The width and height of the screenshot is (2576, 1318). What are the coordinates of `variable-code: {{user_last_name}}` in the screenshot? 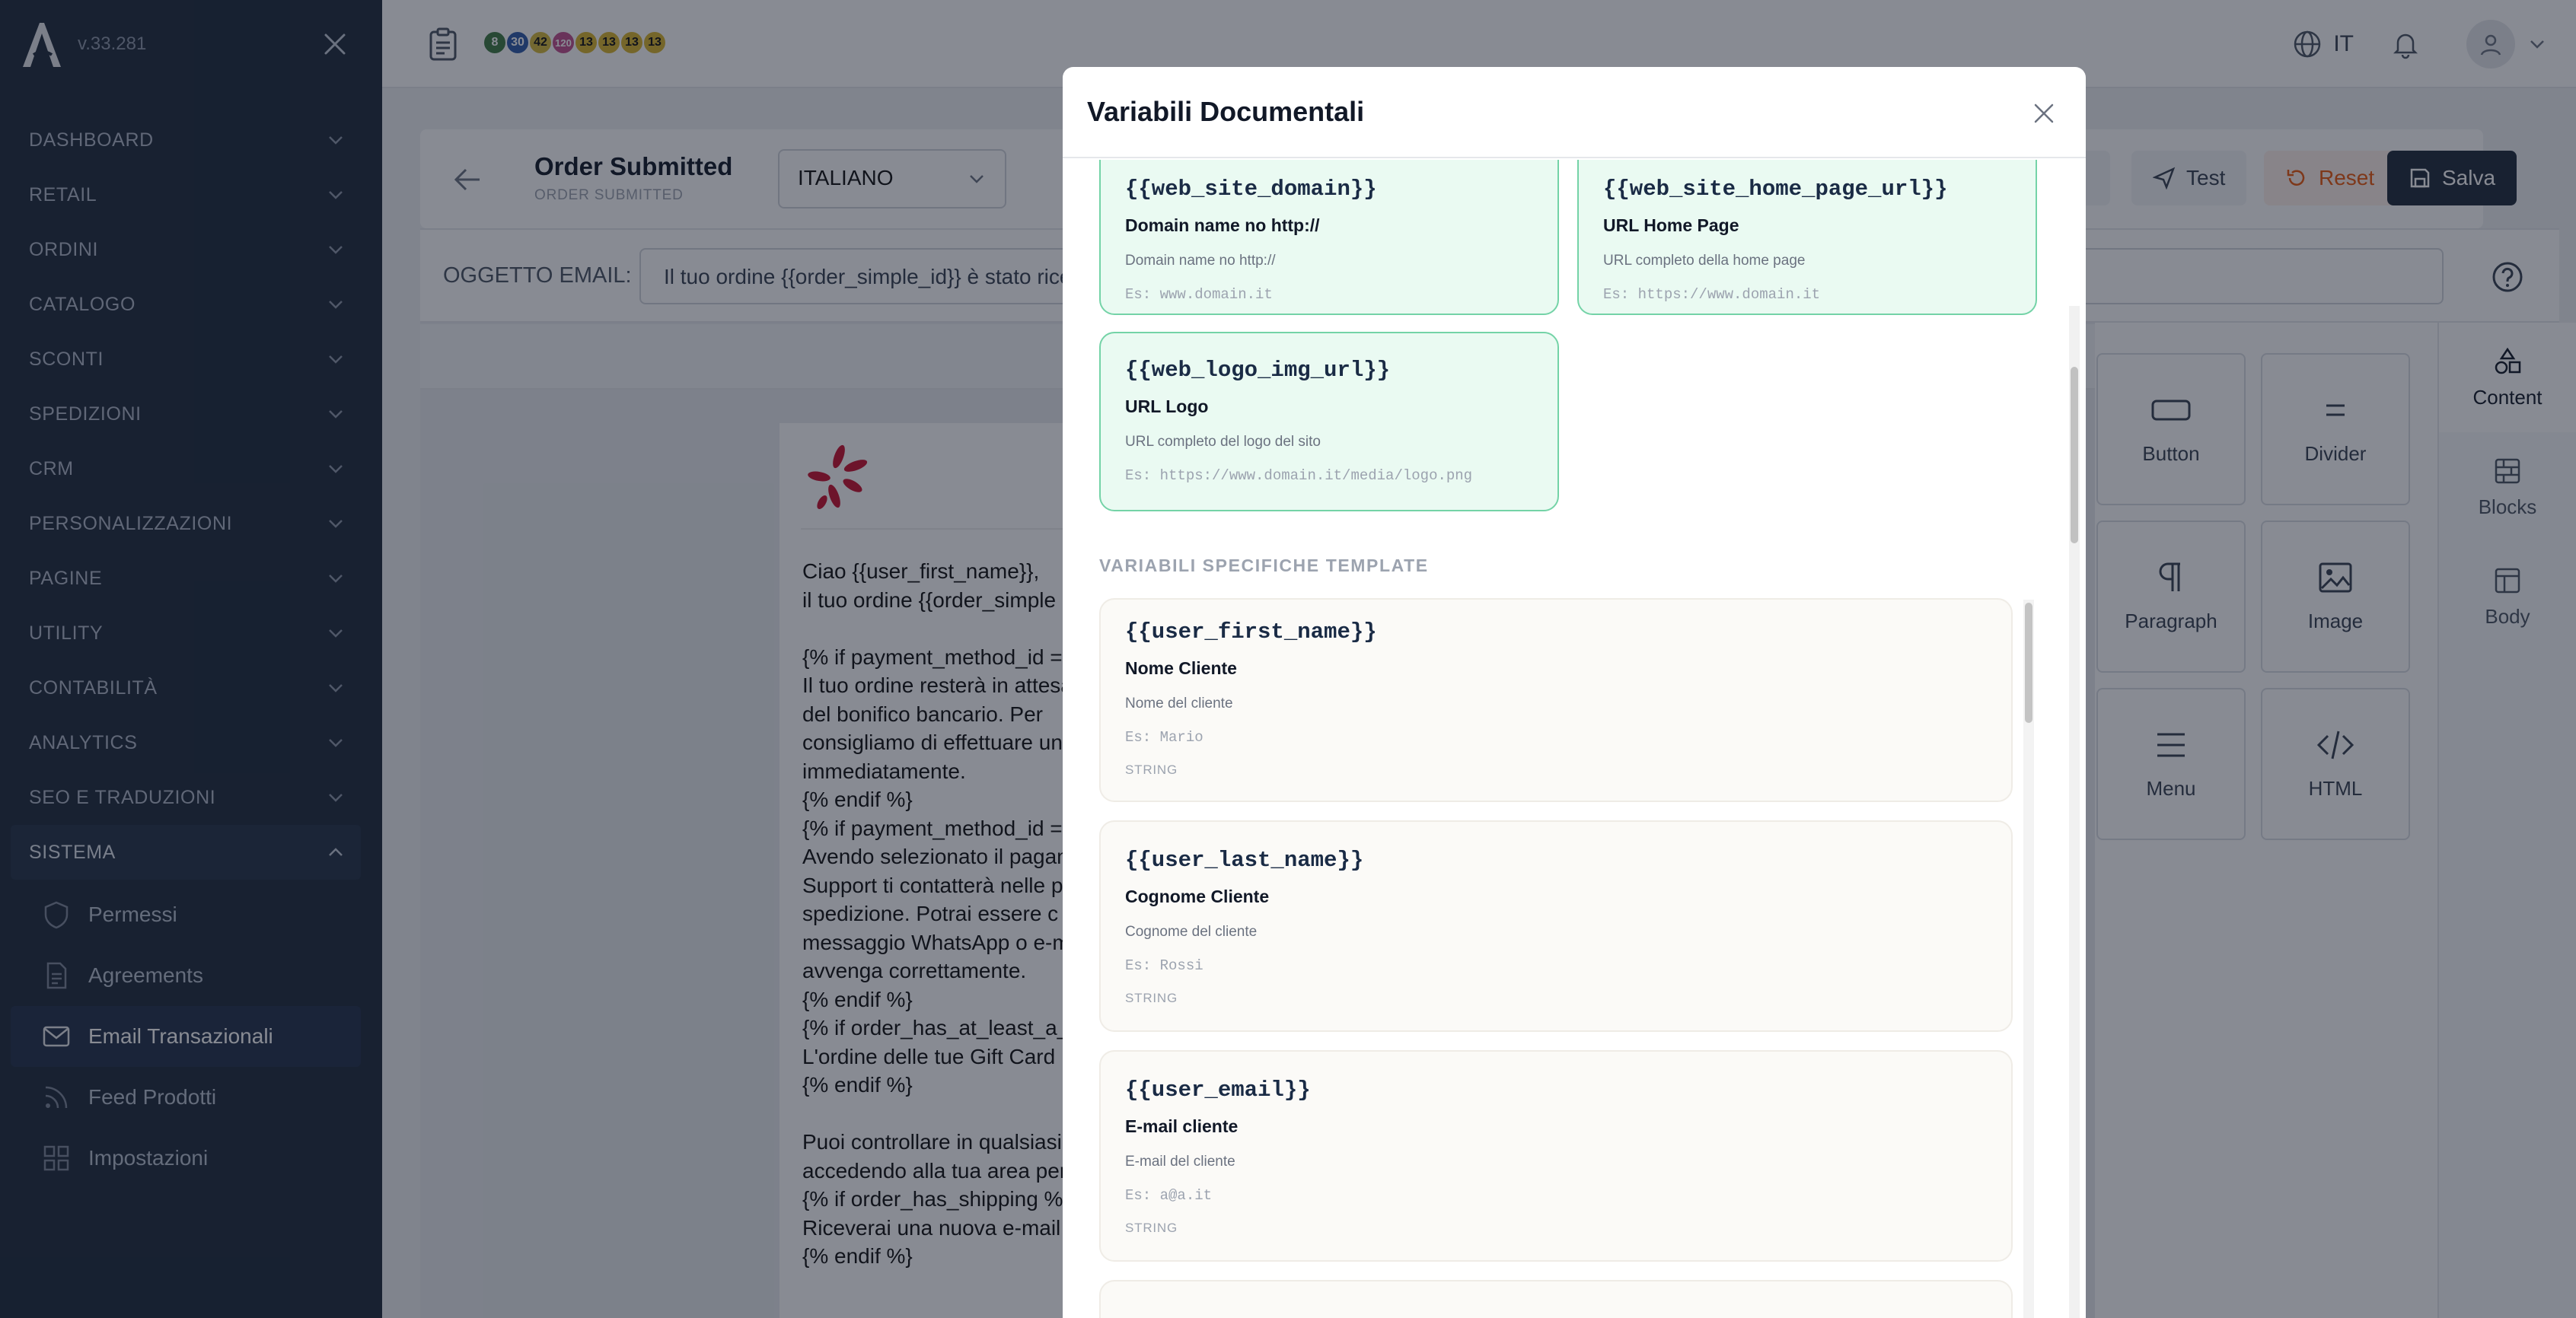 It's located at (1556, 860).